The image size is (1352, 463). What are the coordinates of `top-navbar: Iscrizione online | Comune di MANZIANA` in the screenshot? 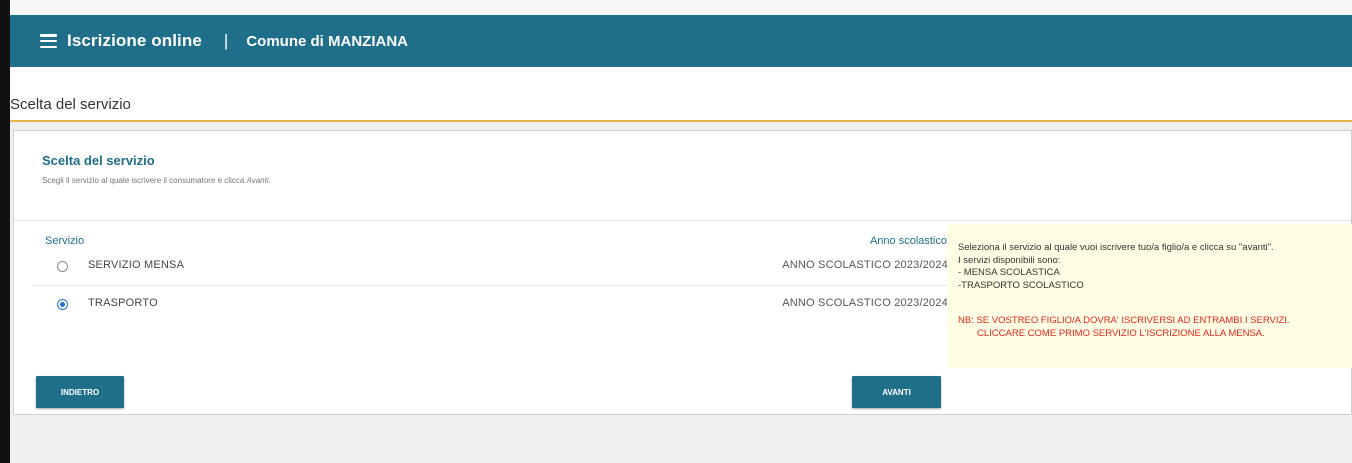 It's located at (681, 41).